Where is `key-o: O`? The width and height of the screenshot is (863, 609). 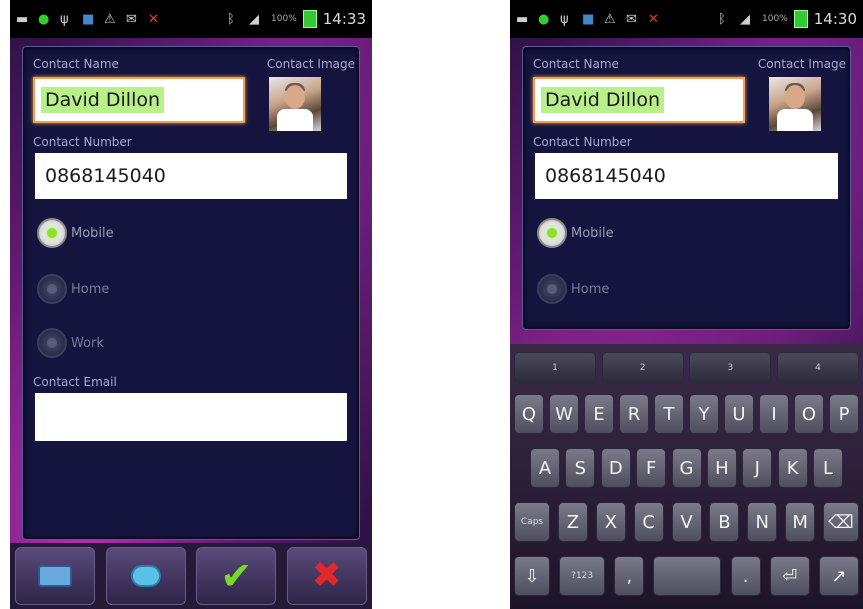 key-o: O is located at coordinates (809, 414).